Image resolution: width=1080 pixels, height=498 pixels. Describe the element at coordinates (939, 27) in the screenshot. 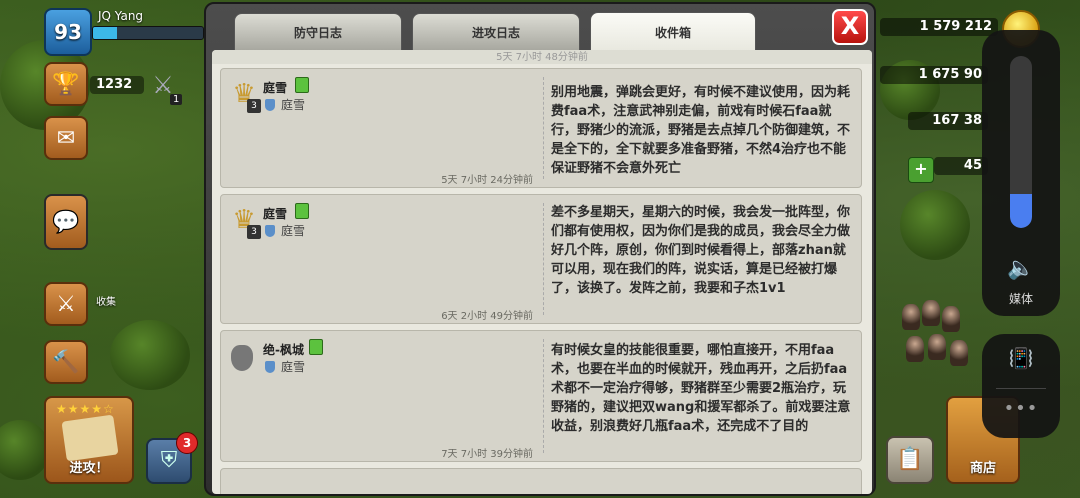

I see `gold-counter: 1 579 212` at that location.